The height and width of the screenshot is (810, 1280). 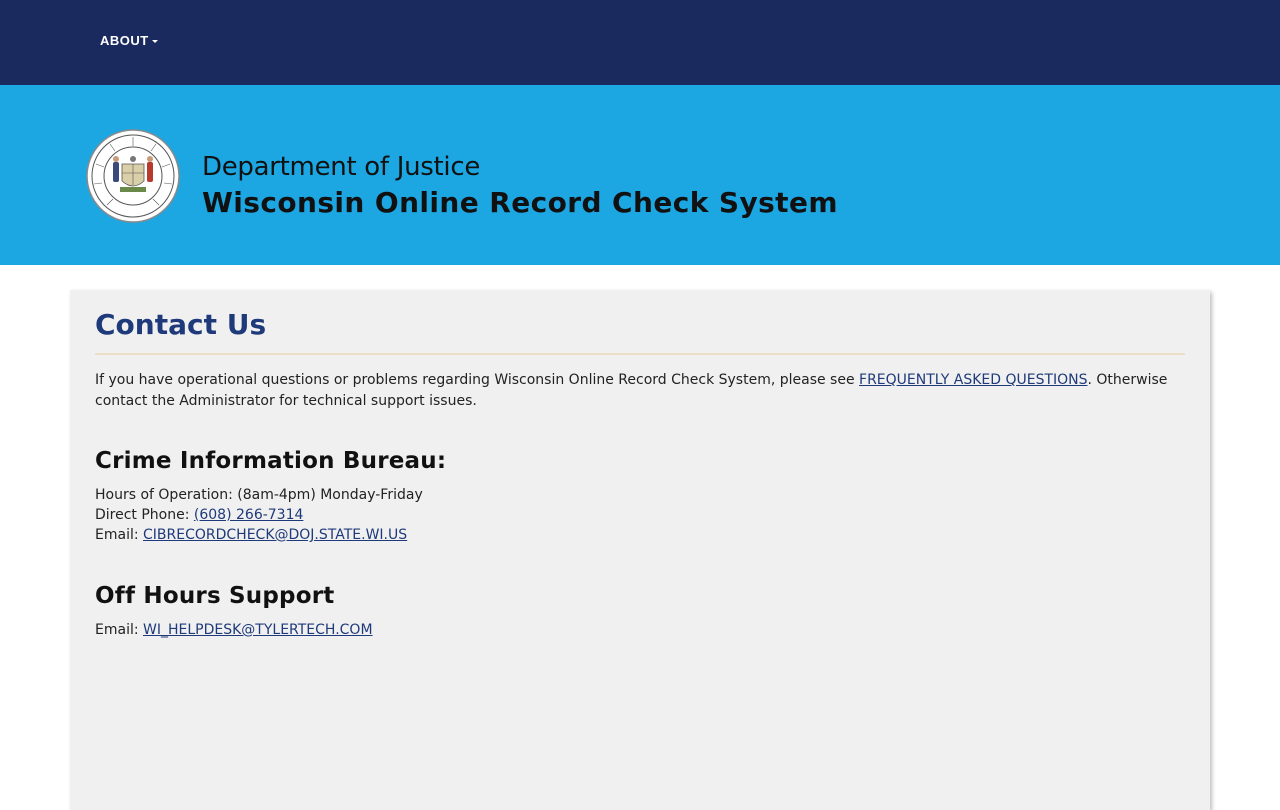 What do you see at coordinates (640, 354) in the screenshot?
I see `title-divider` at bounding box center [640, 354].